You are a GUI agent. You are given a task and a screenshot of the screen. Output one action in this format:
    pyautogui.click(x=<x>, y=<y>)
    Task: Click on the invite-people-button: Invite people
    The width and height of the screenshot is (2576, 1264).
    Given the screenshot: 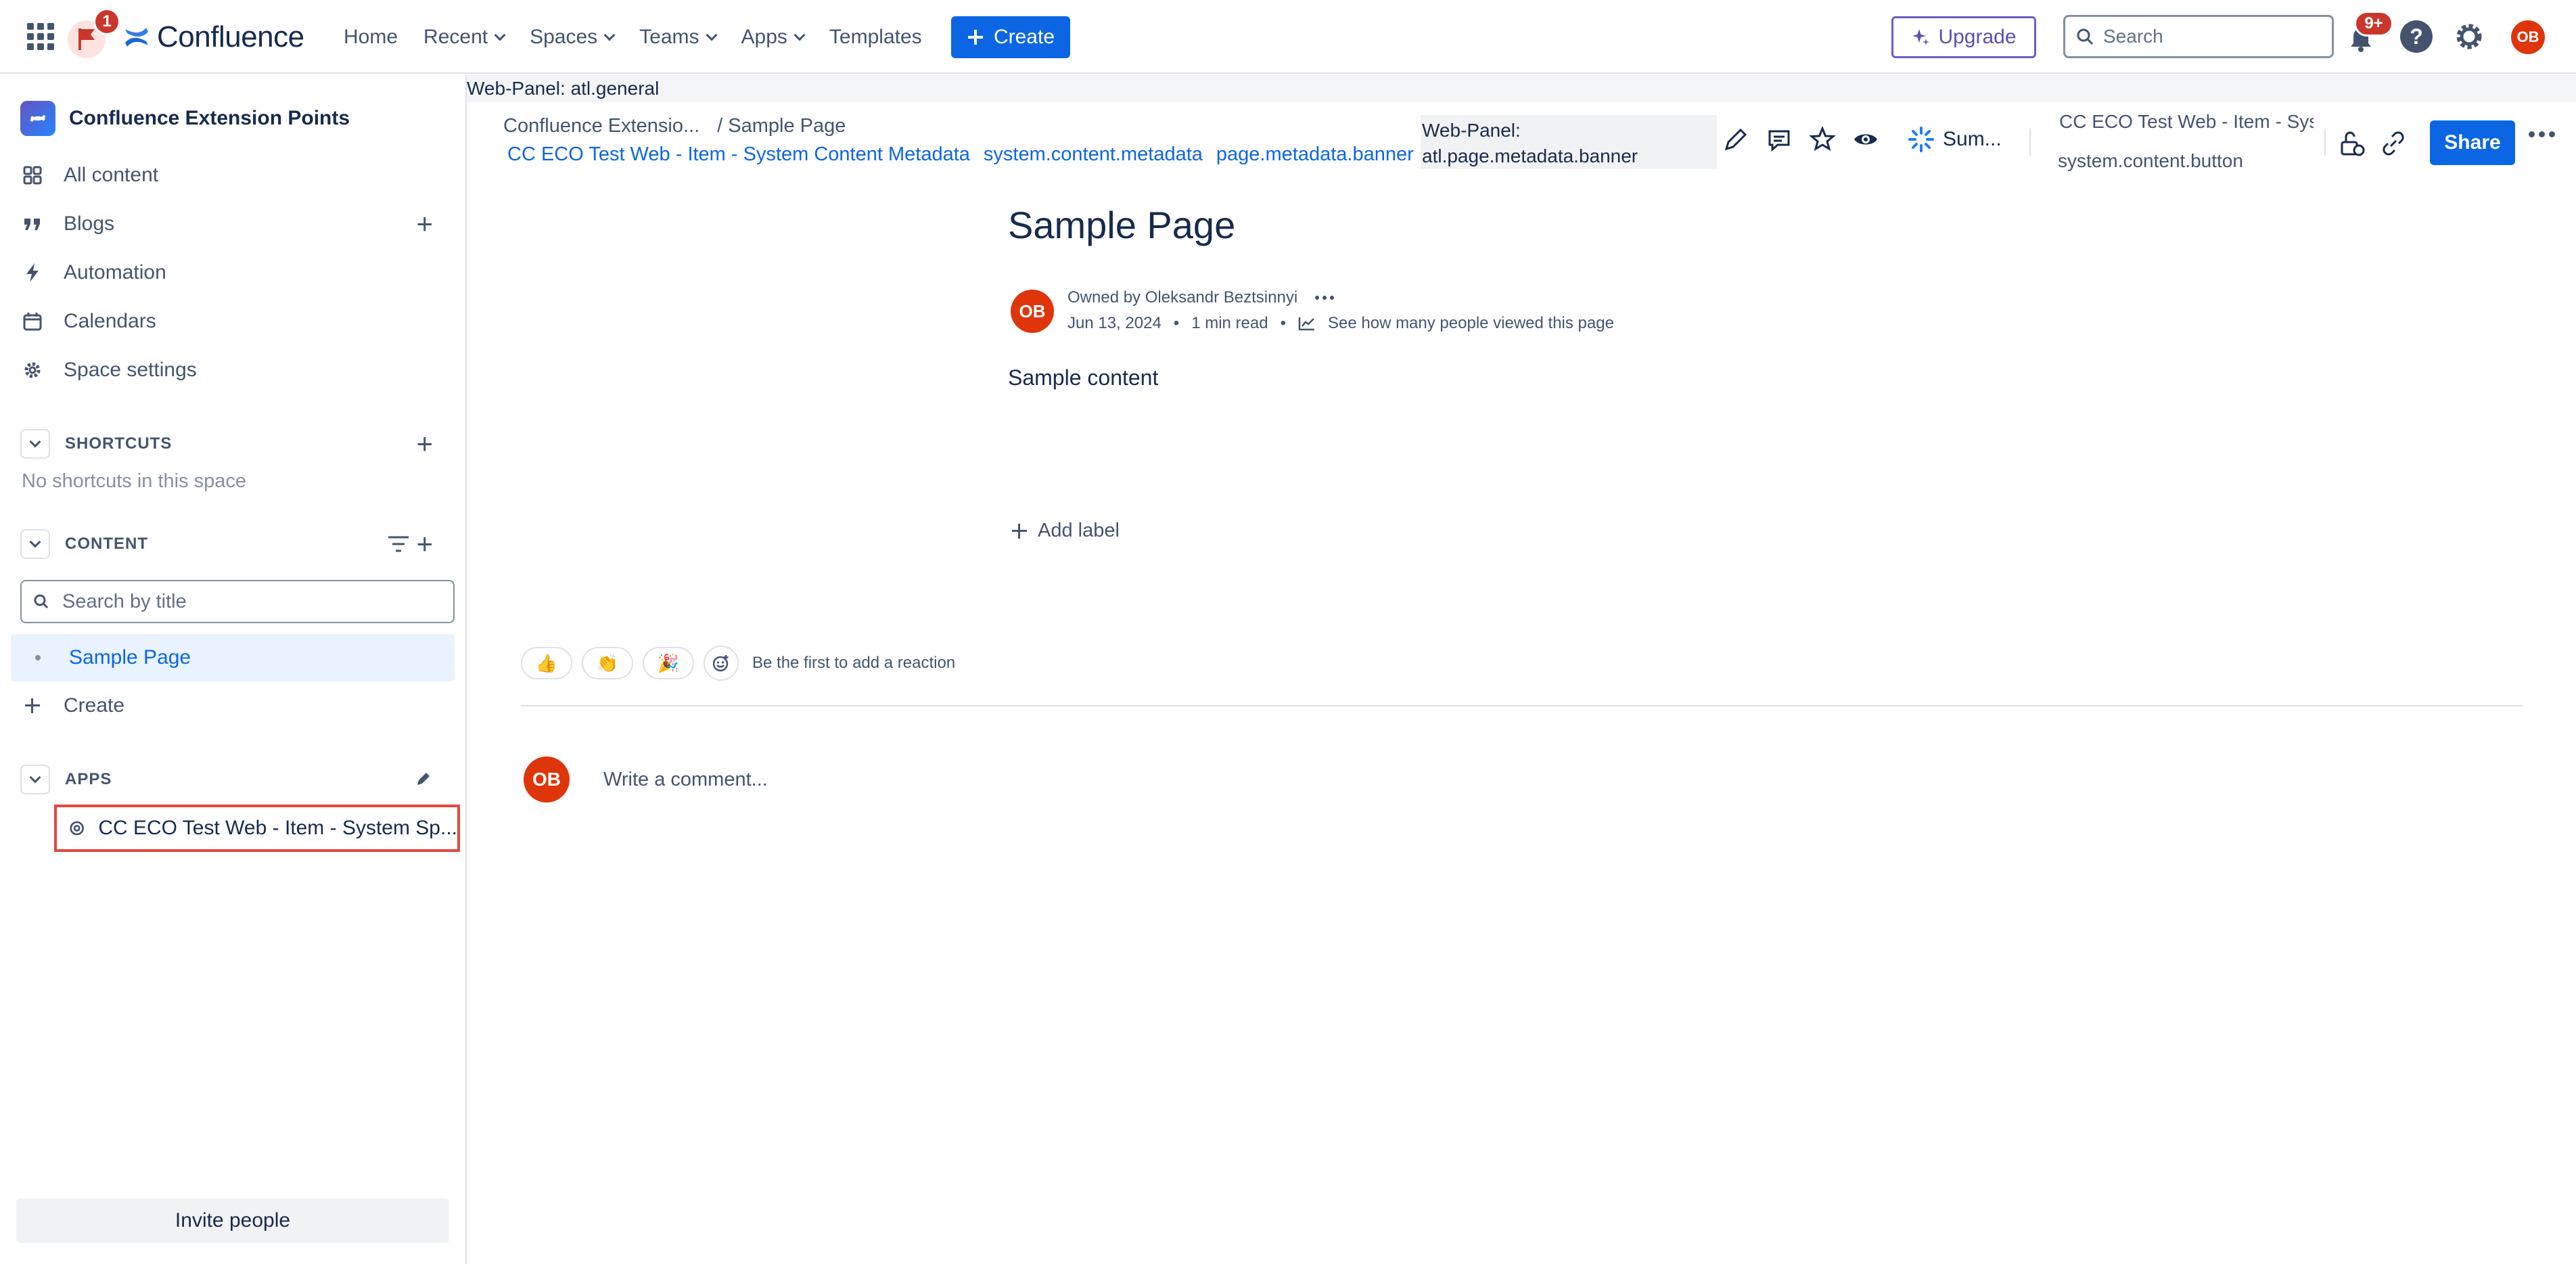 What is the action you would take?
    pyautogui.click(x=232, y=1220)
    